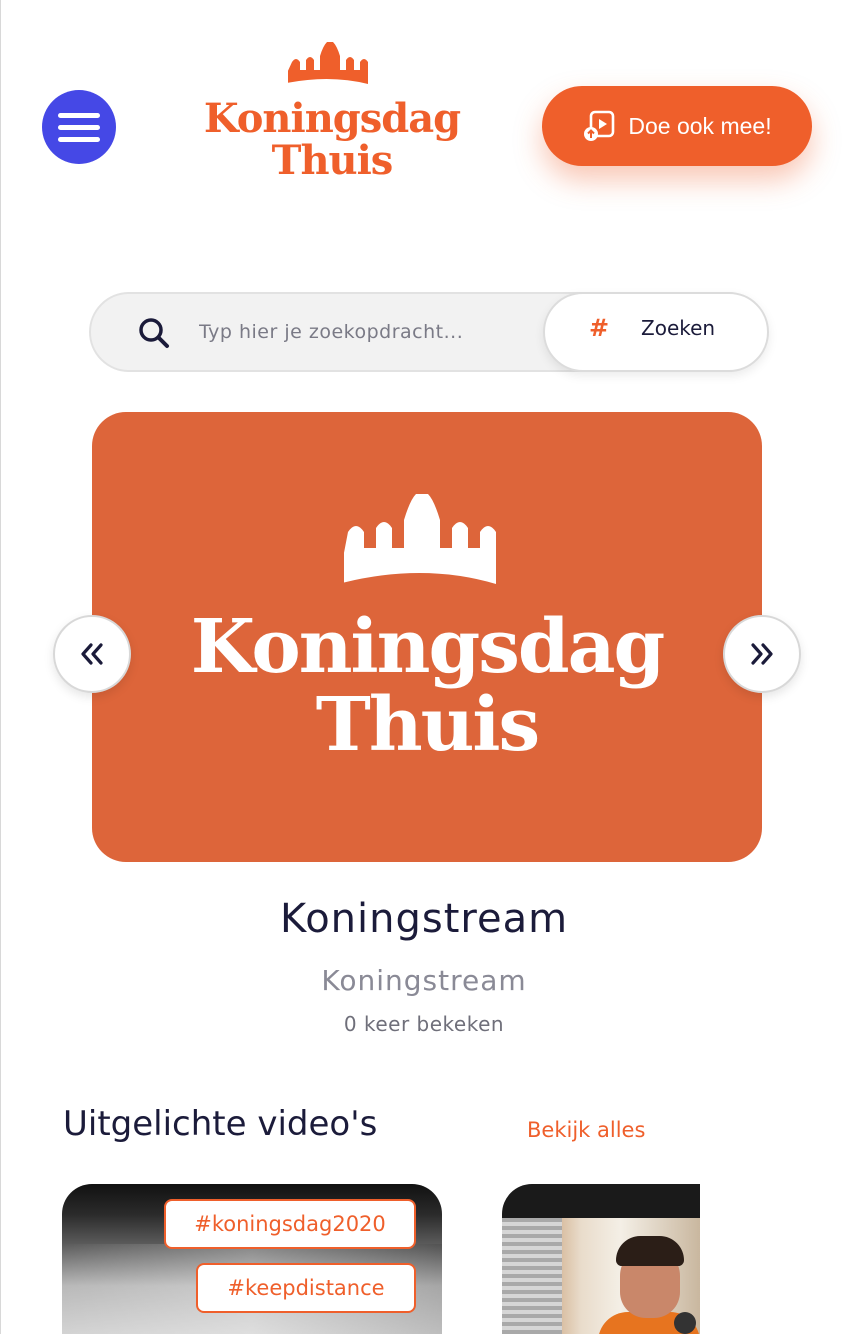 The width and height of the screenshot is (848, 1334). I want to click on carousel-next-button, so click(762, 654).